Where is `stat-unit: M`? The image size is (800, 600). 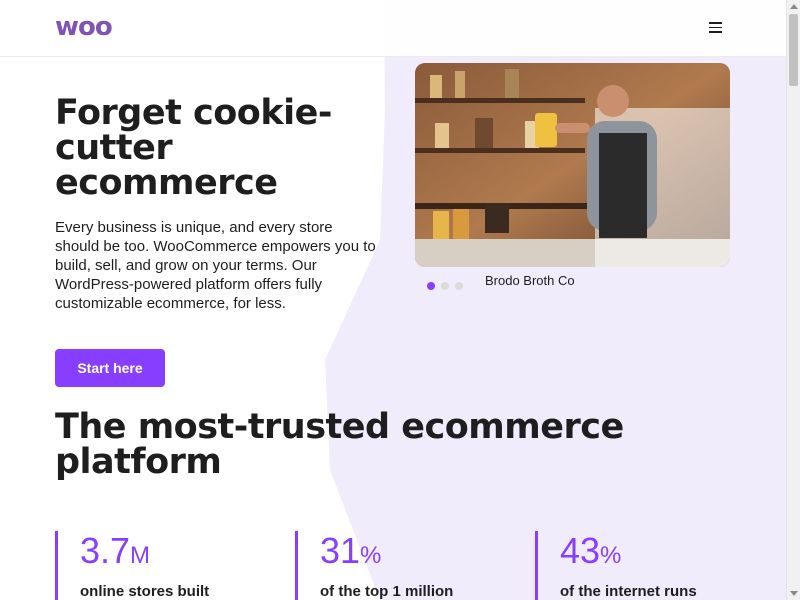
stat-unit: M is located at coordinates (140, 555).